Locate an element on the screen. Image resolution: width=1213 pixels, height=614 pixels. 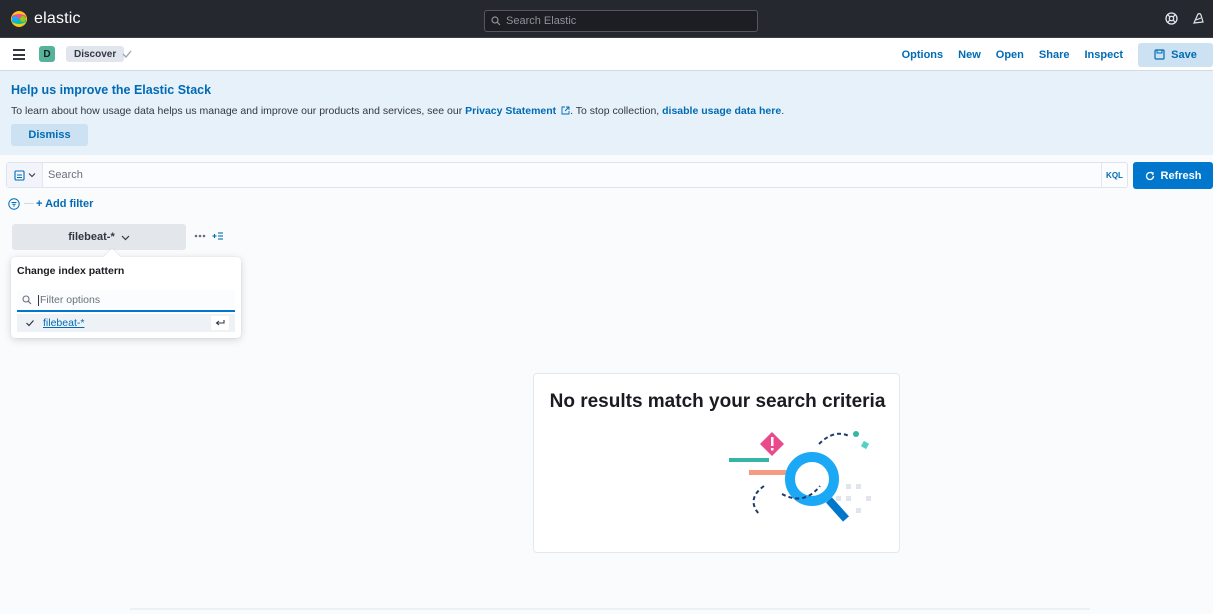
refresh-icon is located at coordinates (1149, 175).